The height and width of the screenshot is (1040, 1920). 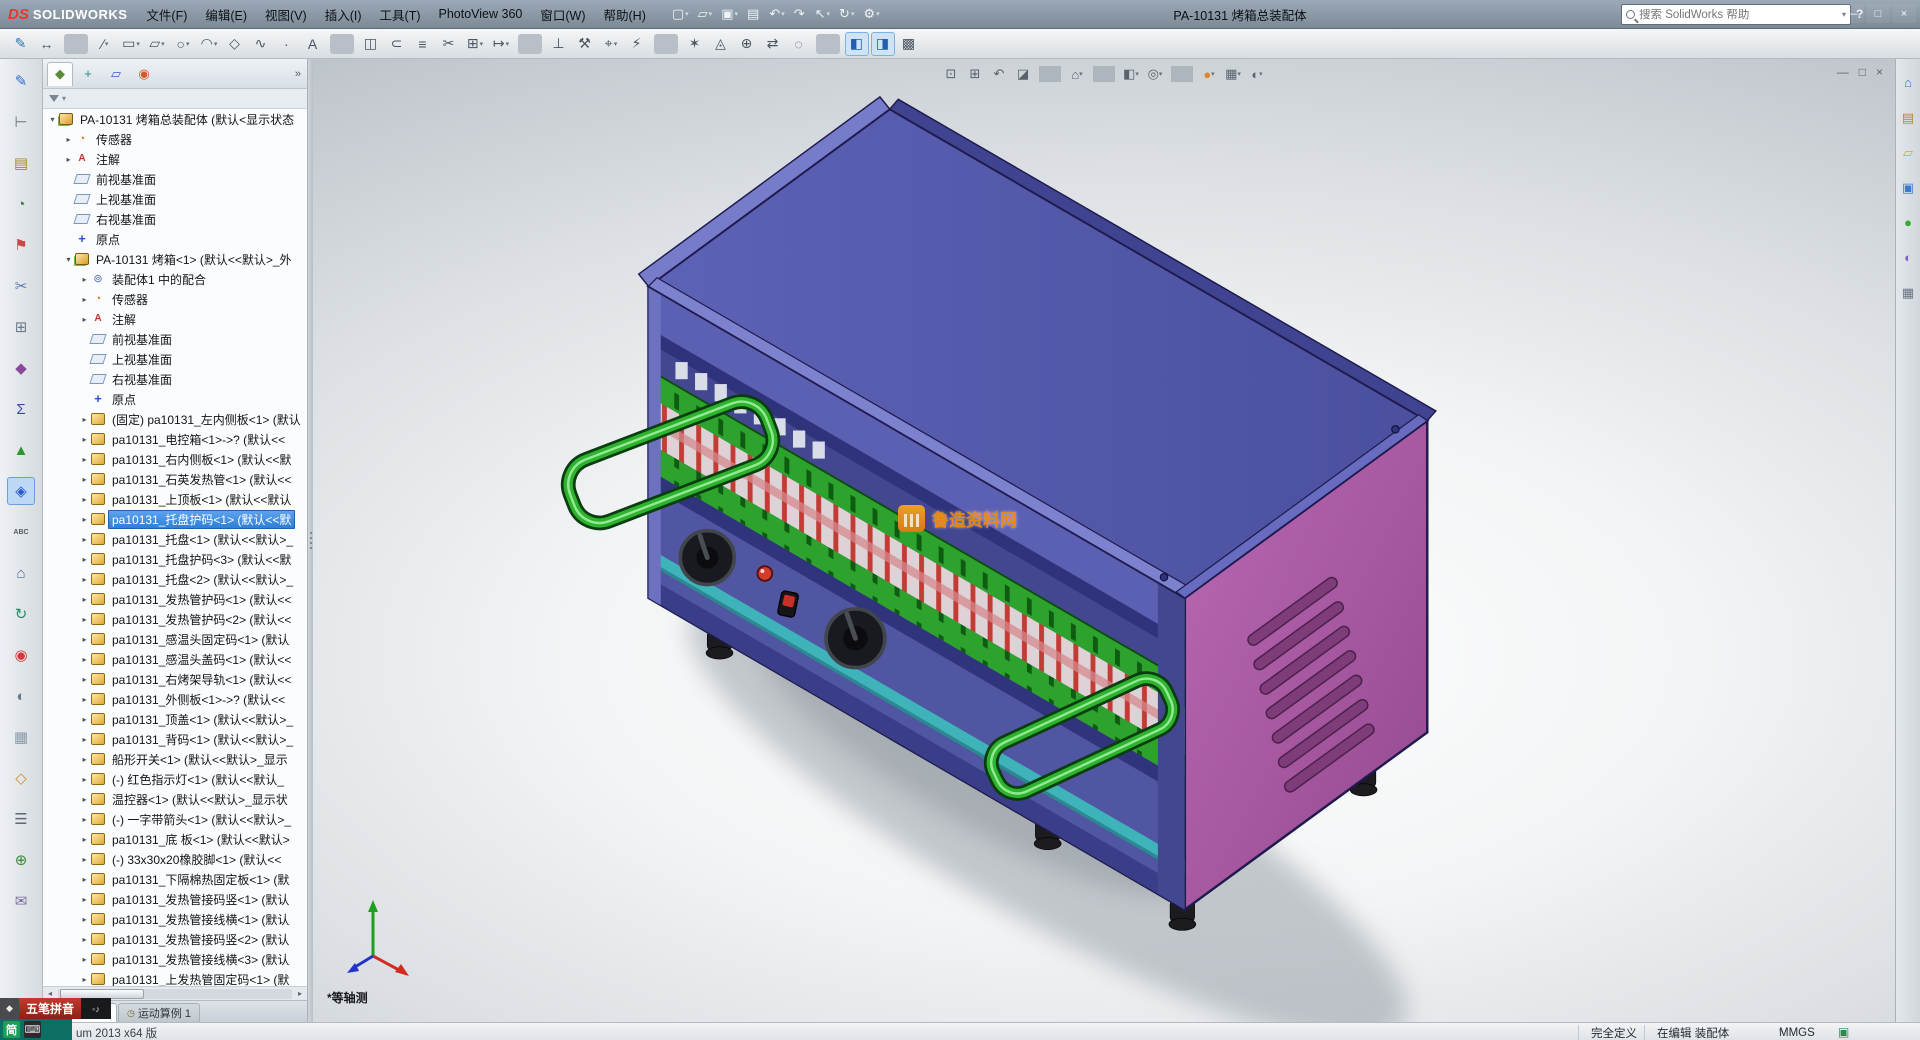 What do you see at coordinates (721, 44) in the screenshot?
I see `mate: ◬` at bounding box center [721, 44].